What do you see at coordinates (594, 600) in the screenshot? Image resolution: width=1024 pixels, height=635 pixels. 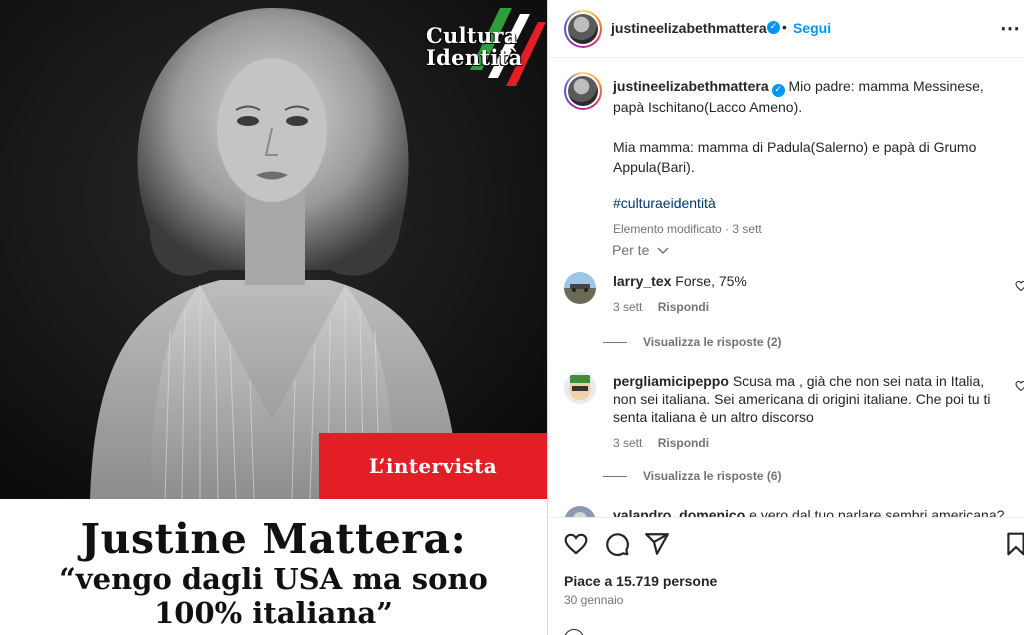 I see `post-date: 30 gennaio` at bounding box center [594, 600].